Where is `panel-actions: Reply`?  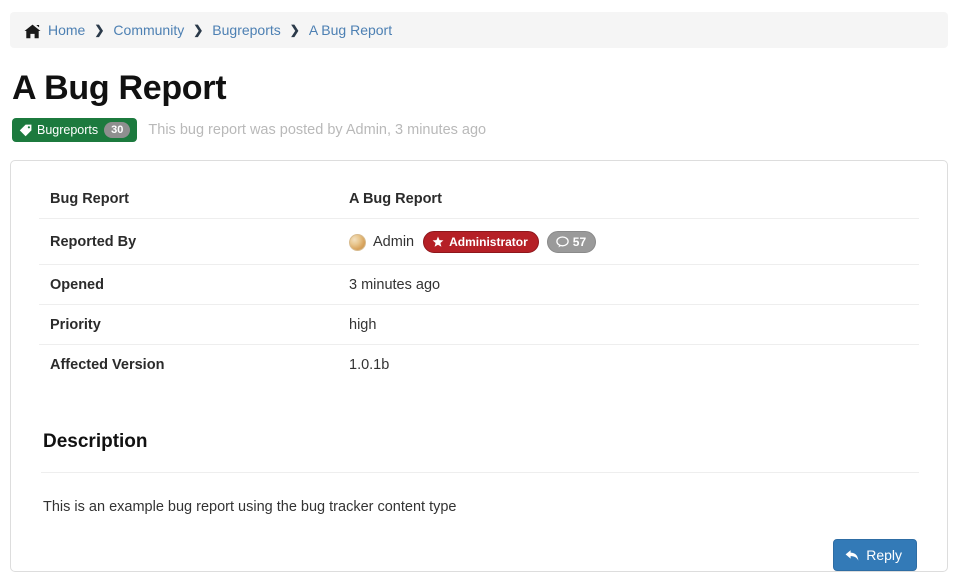
panel-actions: Reply is located at coordinates (479, 555).